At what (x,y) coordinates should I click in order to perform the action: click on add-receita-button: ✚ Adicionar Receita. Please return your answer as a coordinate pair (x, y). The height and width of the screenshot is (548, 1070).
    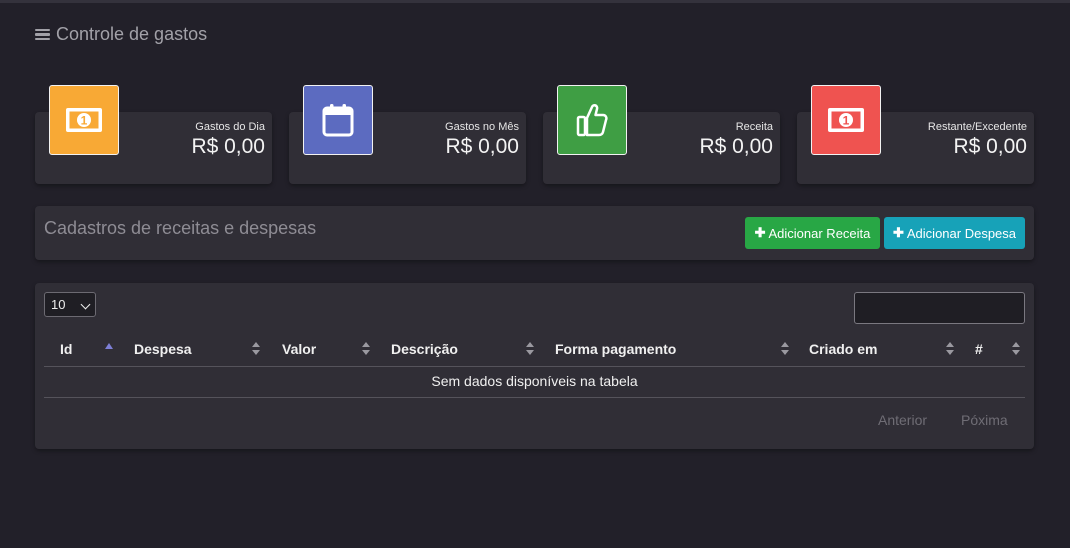
    Looking at the image, I should click on (812, 233).